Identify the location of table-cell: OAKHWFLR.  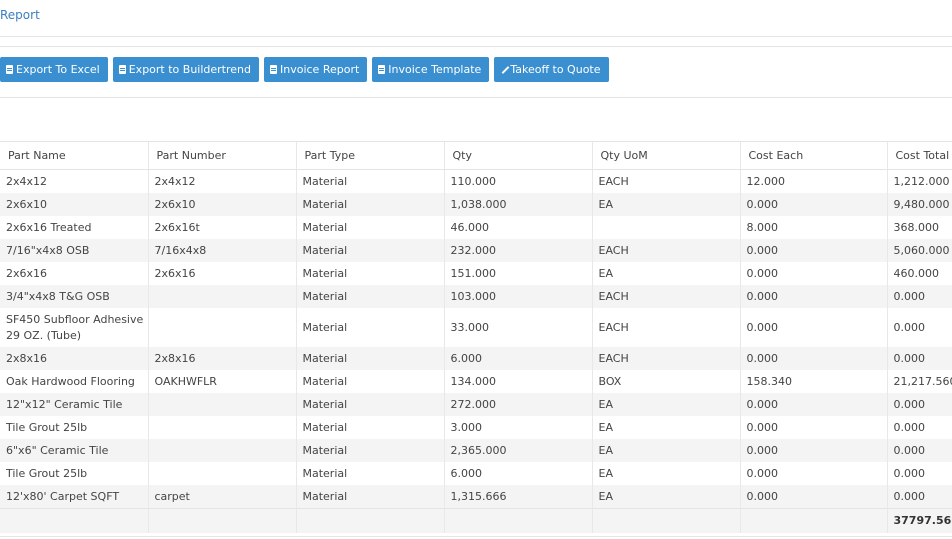
(221, 381).